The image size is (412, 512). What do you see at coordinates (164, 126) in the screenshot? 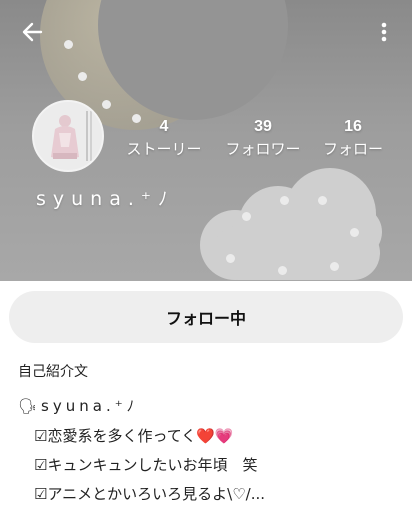
I see `stories-count: 4` at bounding box center [164, 126].